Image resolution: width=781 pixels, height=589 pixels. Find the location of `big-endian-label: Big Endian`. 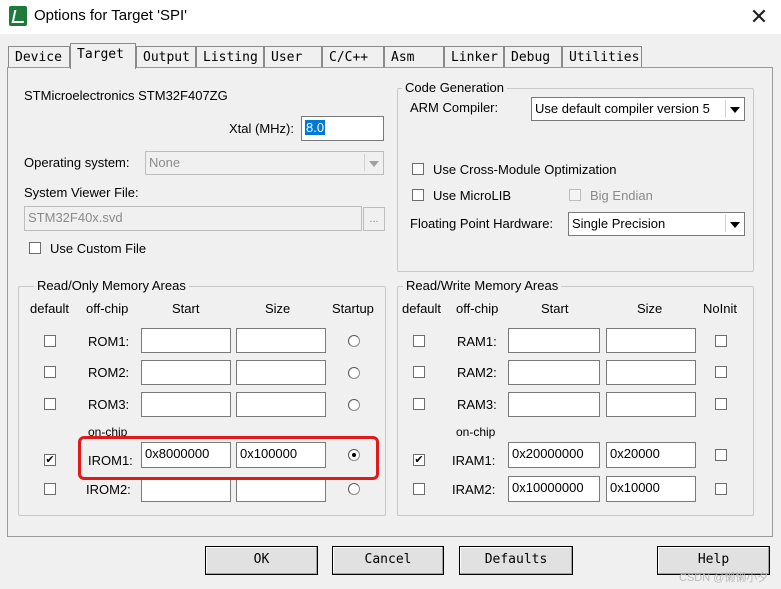

big-endian-label: Big Endian is located at coordinates (621, 195).